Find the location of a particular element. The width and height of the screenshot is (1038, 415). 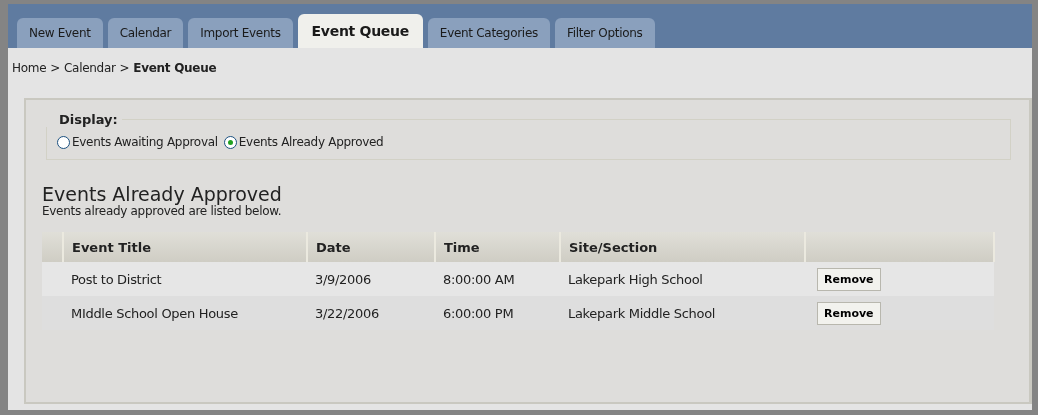

tab: Calendar is located at coordinates (145, 33).